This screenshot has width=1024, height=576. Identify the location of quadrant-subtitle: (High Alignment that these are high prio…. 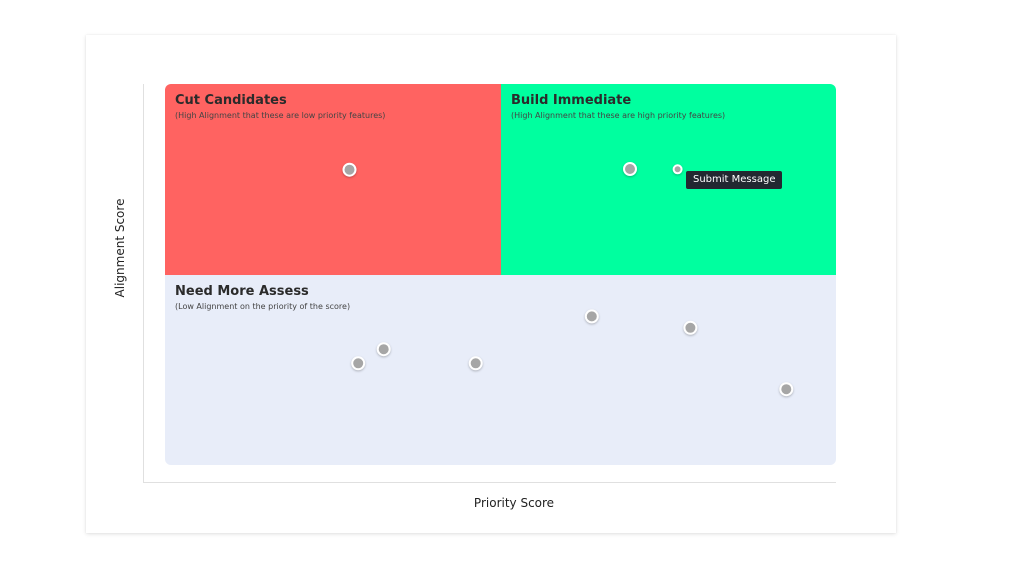
(618, 115).